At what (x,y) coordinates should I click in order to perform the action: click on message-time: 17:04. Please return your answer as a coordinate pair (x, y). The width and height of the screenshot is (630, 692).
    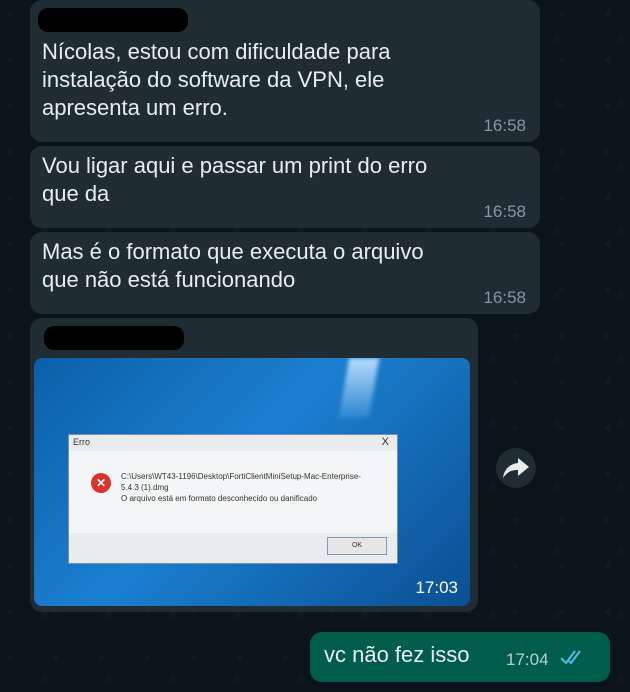
    Looking at the image, I should click on (527, 659).